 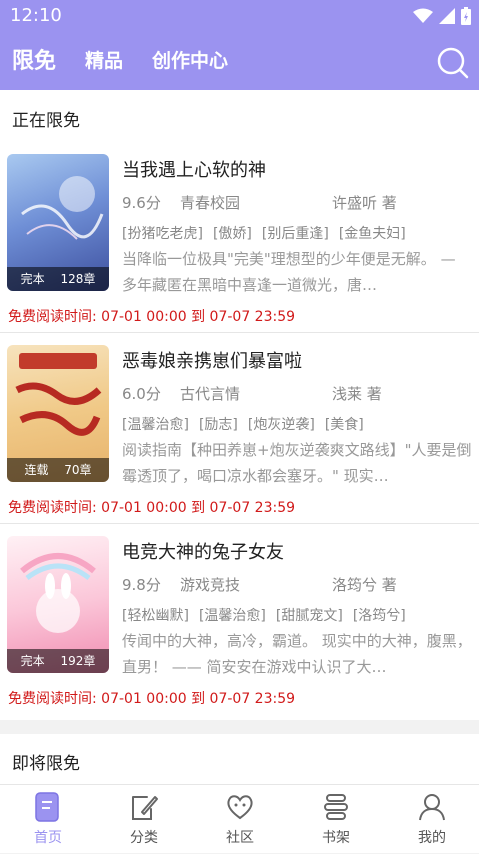 What do you see at coordinates (104, 61) in the screenshot?
I see `tab-premium: 精品` at bounding box center [104, 61].